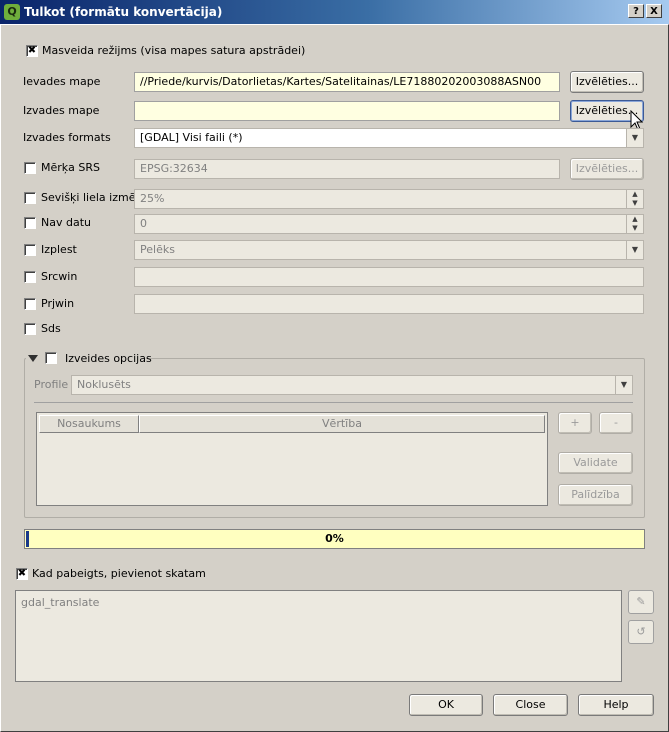  What do you see at coordinates (191, 137) in the screenshot?
I see `output-format-value: [GDAL] Visi faili (*)` at bounding box center [191, 137].